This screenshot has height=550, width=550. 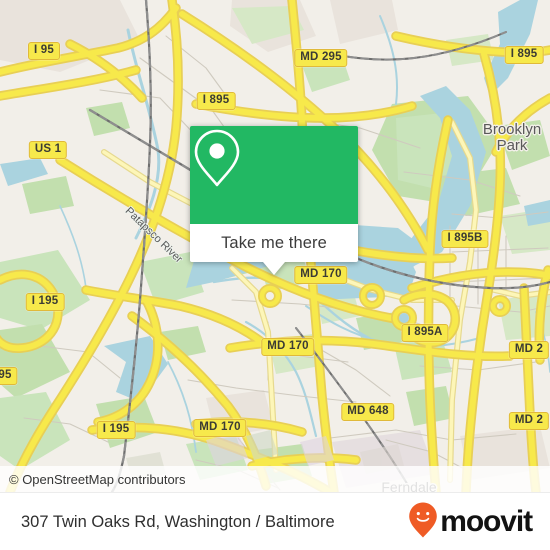 I want to click on place-label-brooklyn-park: Brooklyn Park, so click(x=512, y=137).